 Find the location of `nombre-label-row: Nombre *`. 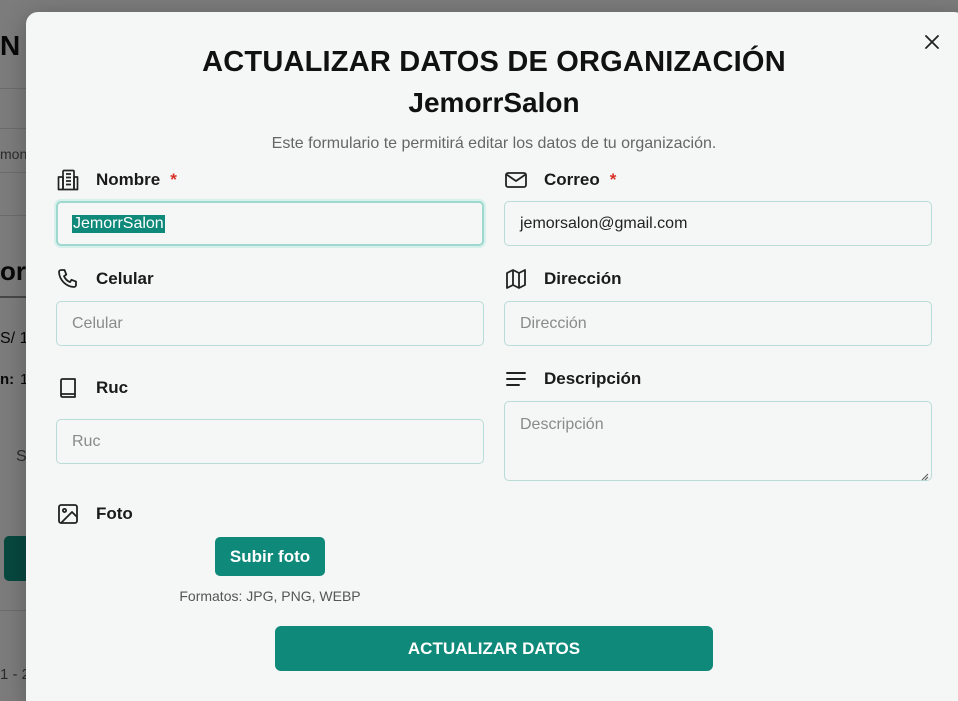

nombre-label-row: Nombre * is located at coordinates (116, 180).